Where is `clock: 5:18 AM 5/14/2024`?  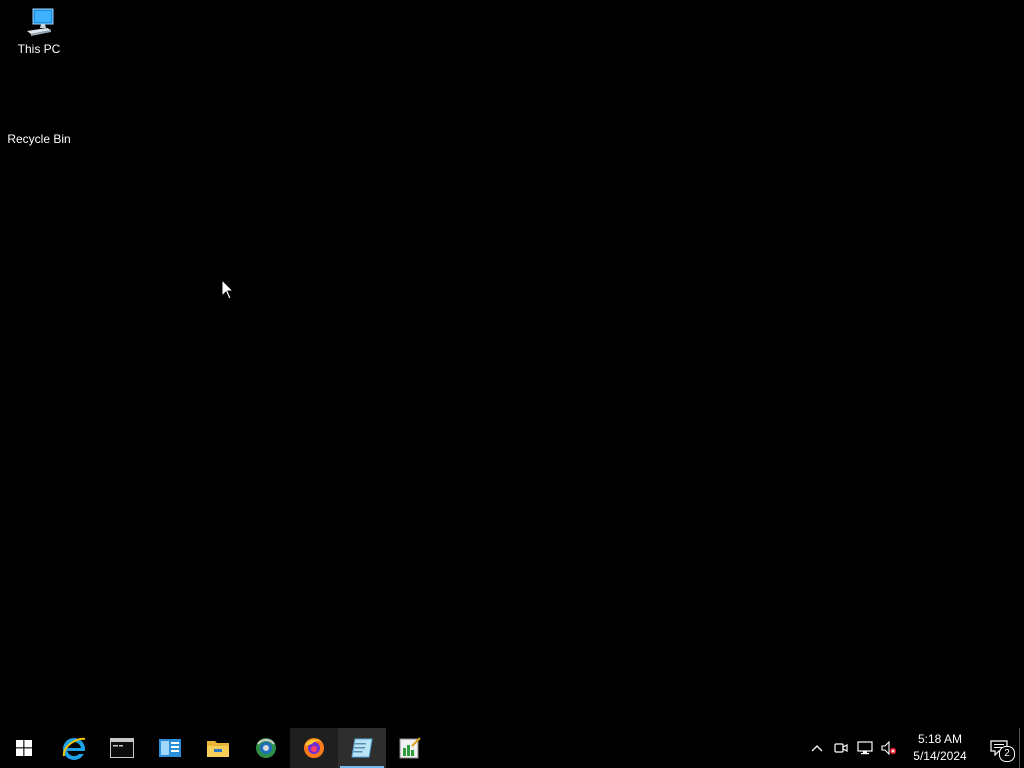
clock: 5:18 AM 5/14/2024 is located at coordinates (940, 748).